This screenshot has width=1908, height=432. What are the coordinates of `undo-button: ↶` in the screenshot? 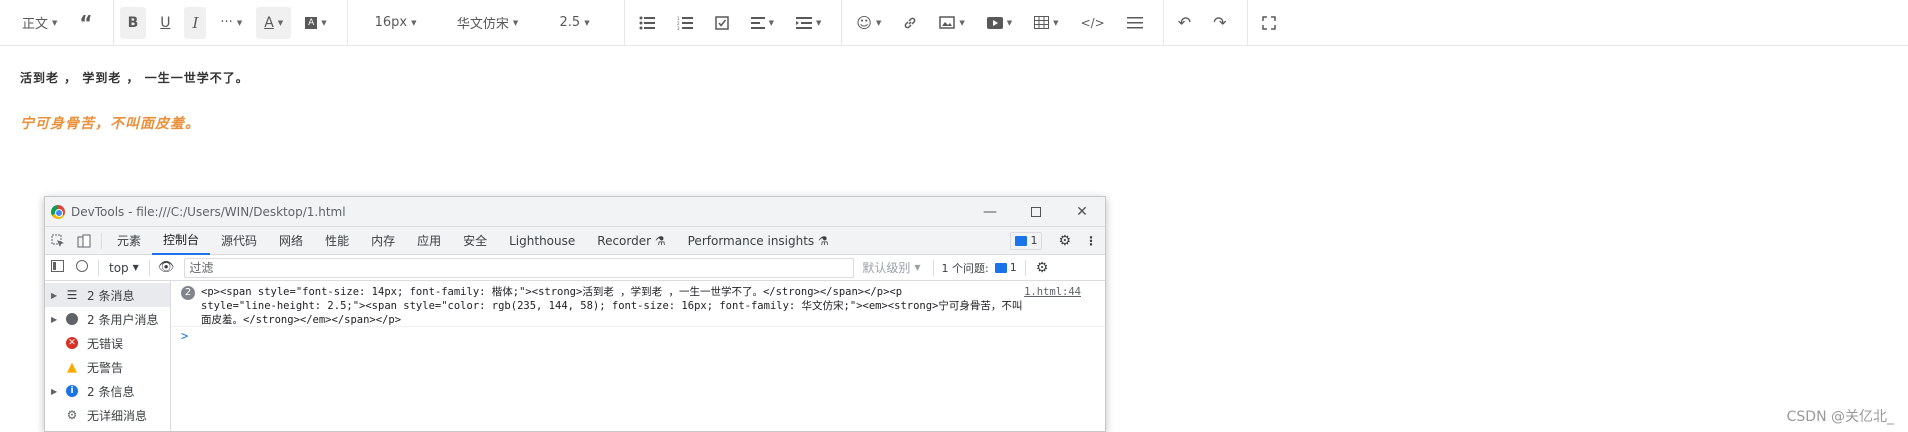 It's located at (1184, 23).